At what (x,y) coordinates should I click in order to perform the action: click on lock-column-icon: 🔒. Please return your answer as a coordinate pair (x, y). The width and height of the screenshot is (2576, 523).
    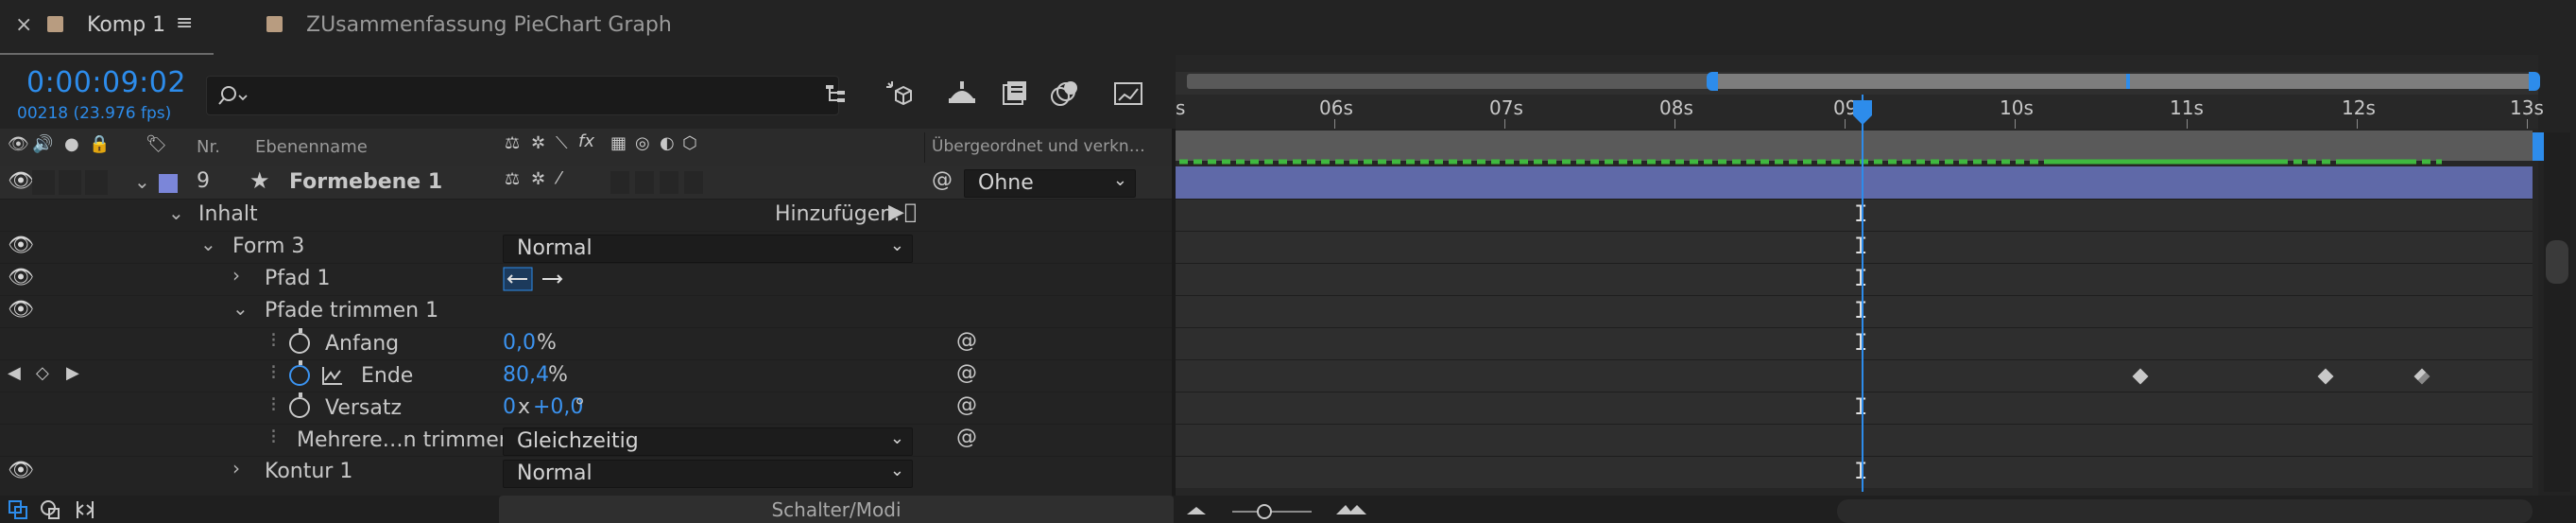
    Looking at the image, I should click on (99, 144).